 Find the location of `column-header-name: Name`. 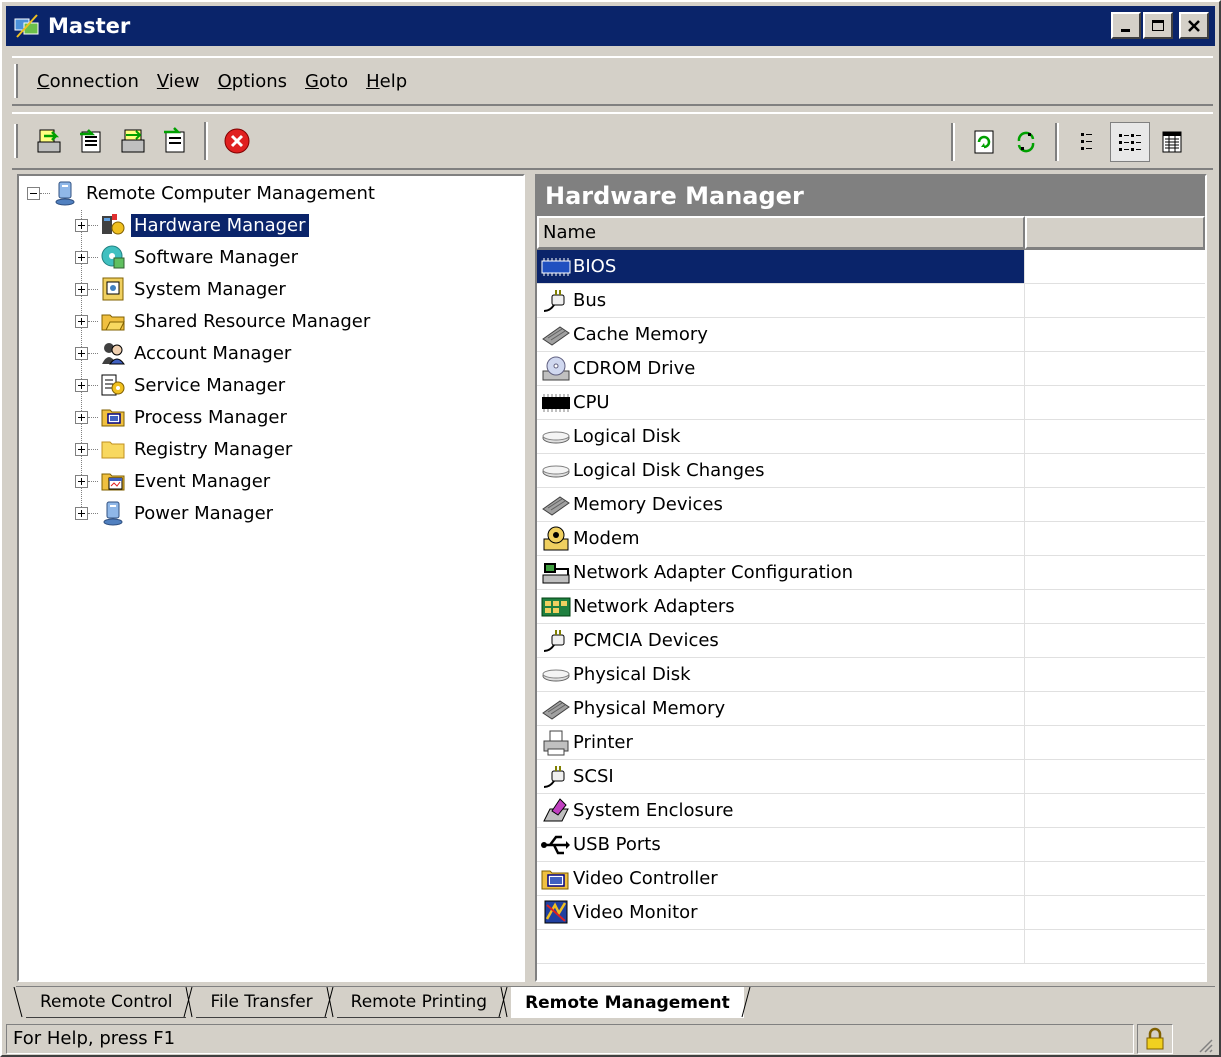

column-header-name: Name is located at coordinates (781, 232).